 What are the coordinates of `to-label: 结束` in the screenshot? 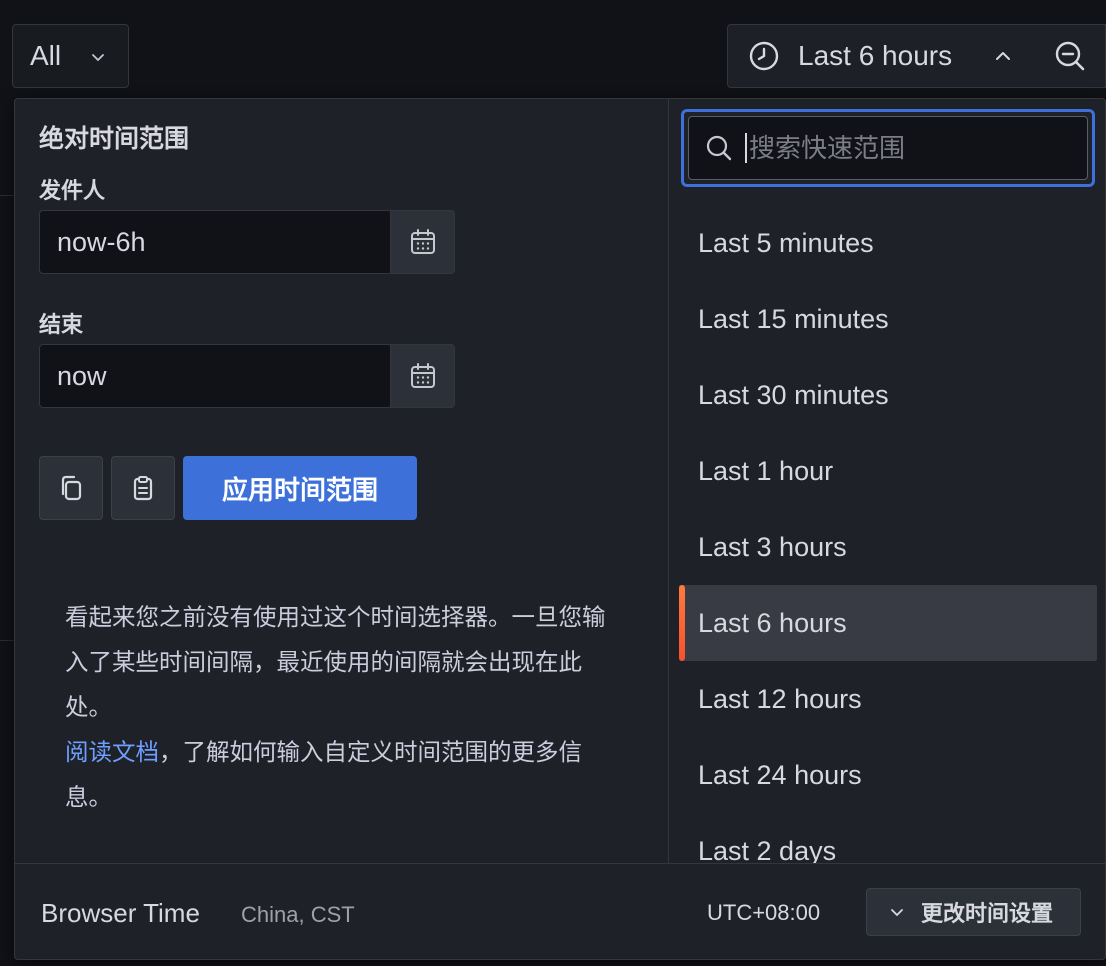 It's located at (61, 324).